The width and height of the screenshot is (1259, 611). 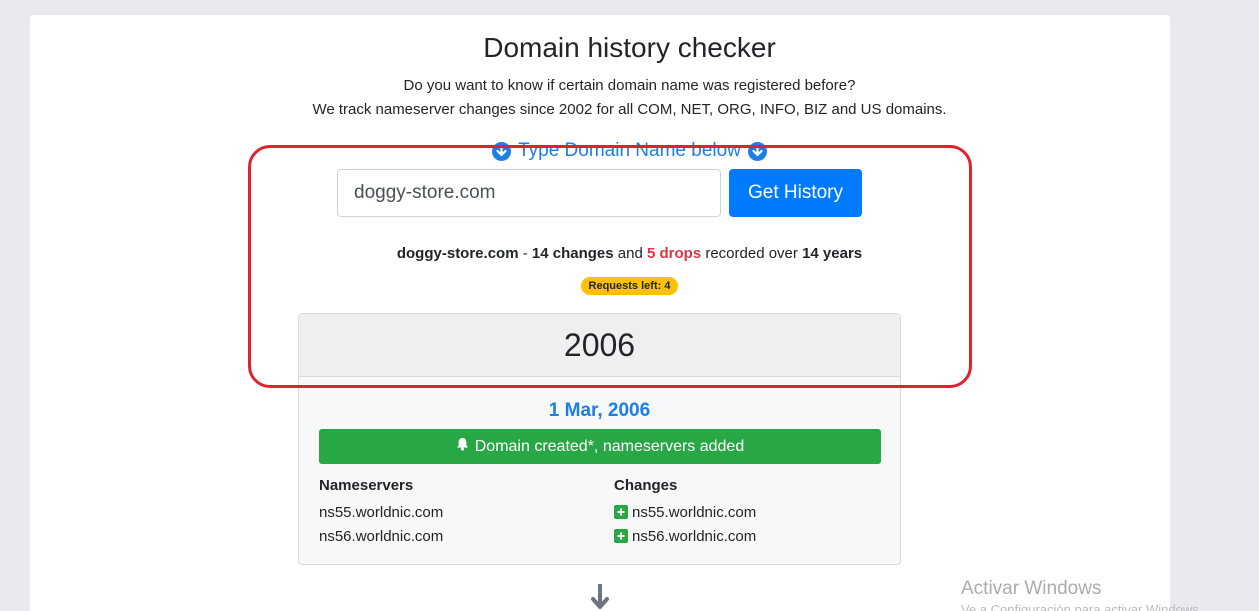 I want to click on nameserver-item: ns55.worldnic.com, so click(x=381, y=512).